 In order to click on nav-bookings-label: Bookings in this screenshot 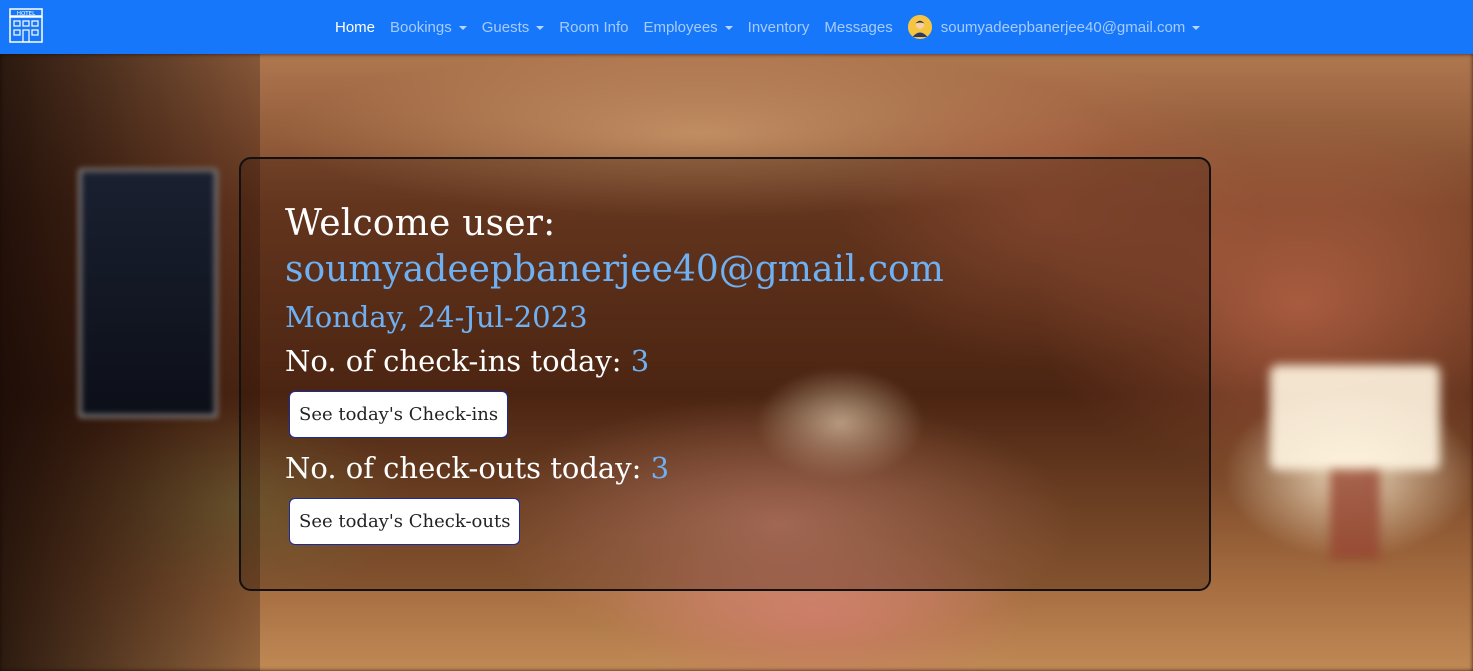, I will do `click(421, 27)`.